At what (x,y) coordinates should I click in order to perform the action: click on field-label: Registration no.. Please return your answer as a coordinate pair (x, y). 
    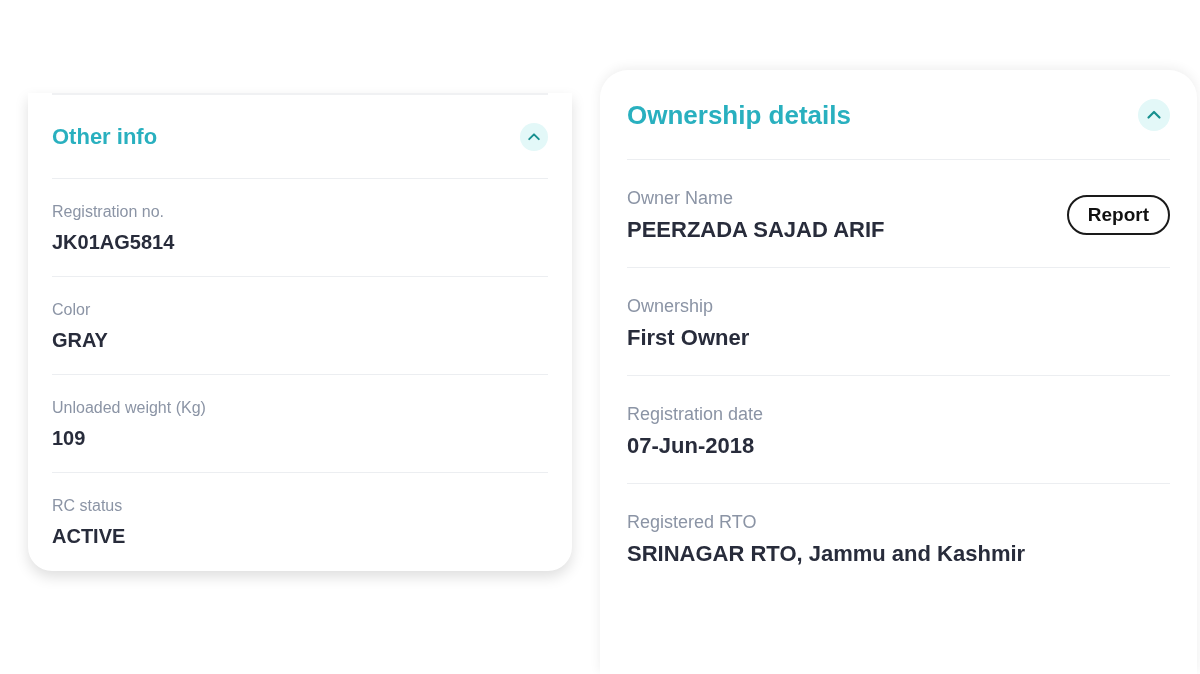
    Looking at the image, I should click on (109, 212).